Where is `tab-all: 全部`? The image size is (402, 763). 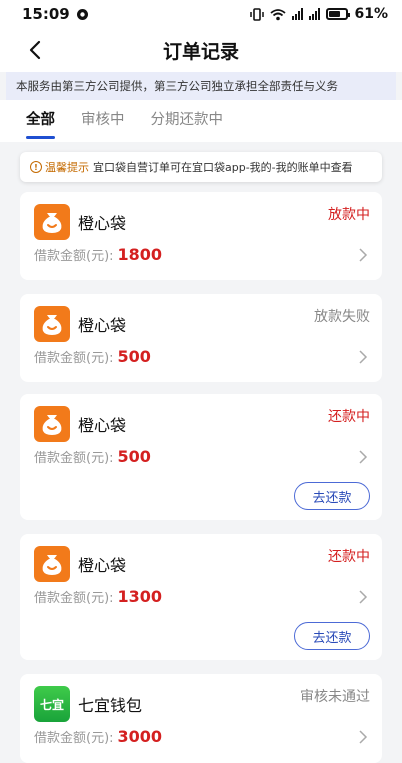
tab-all: 全部 is located at coordinates (40, 121).